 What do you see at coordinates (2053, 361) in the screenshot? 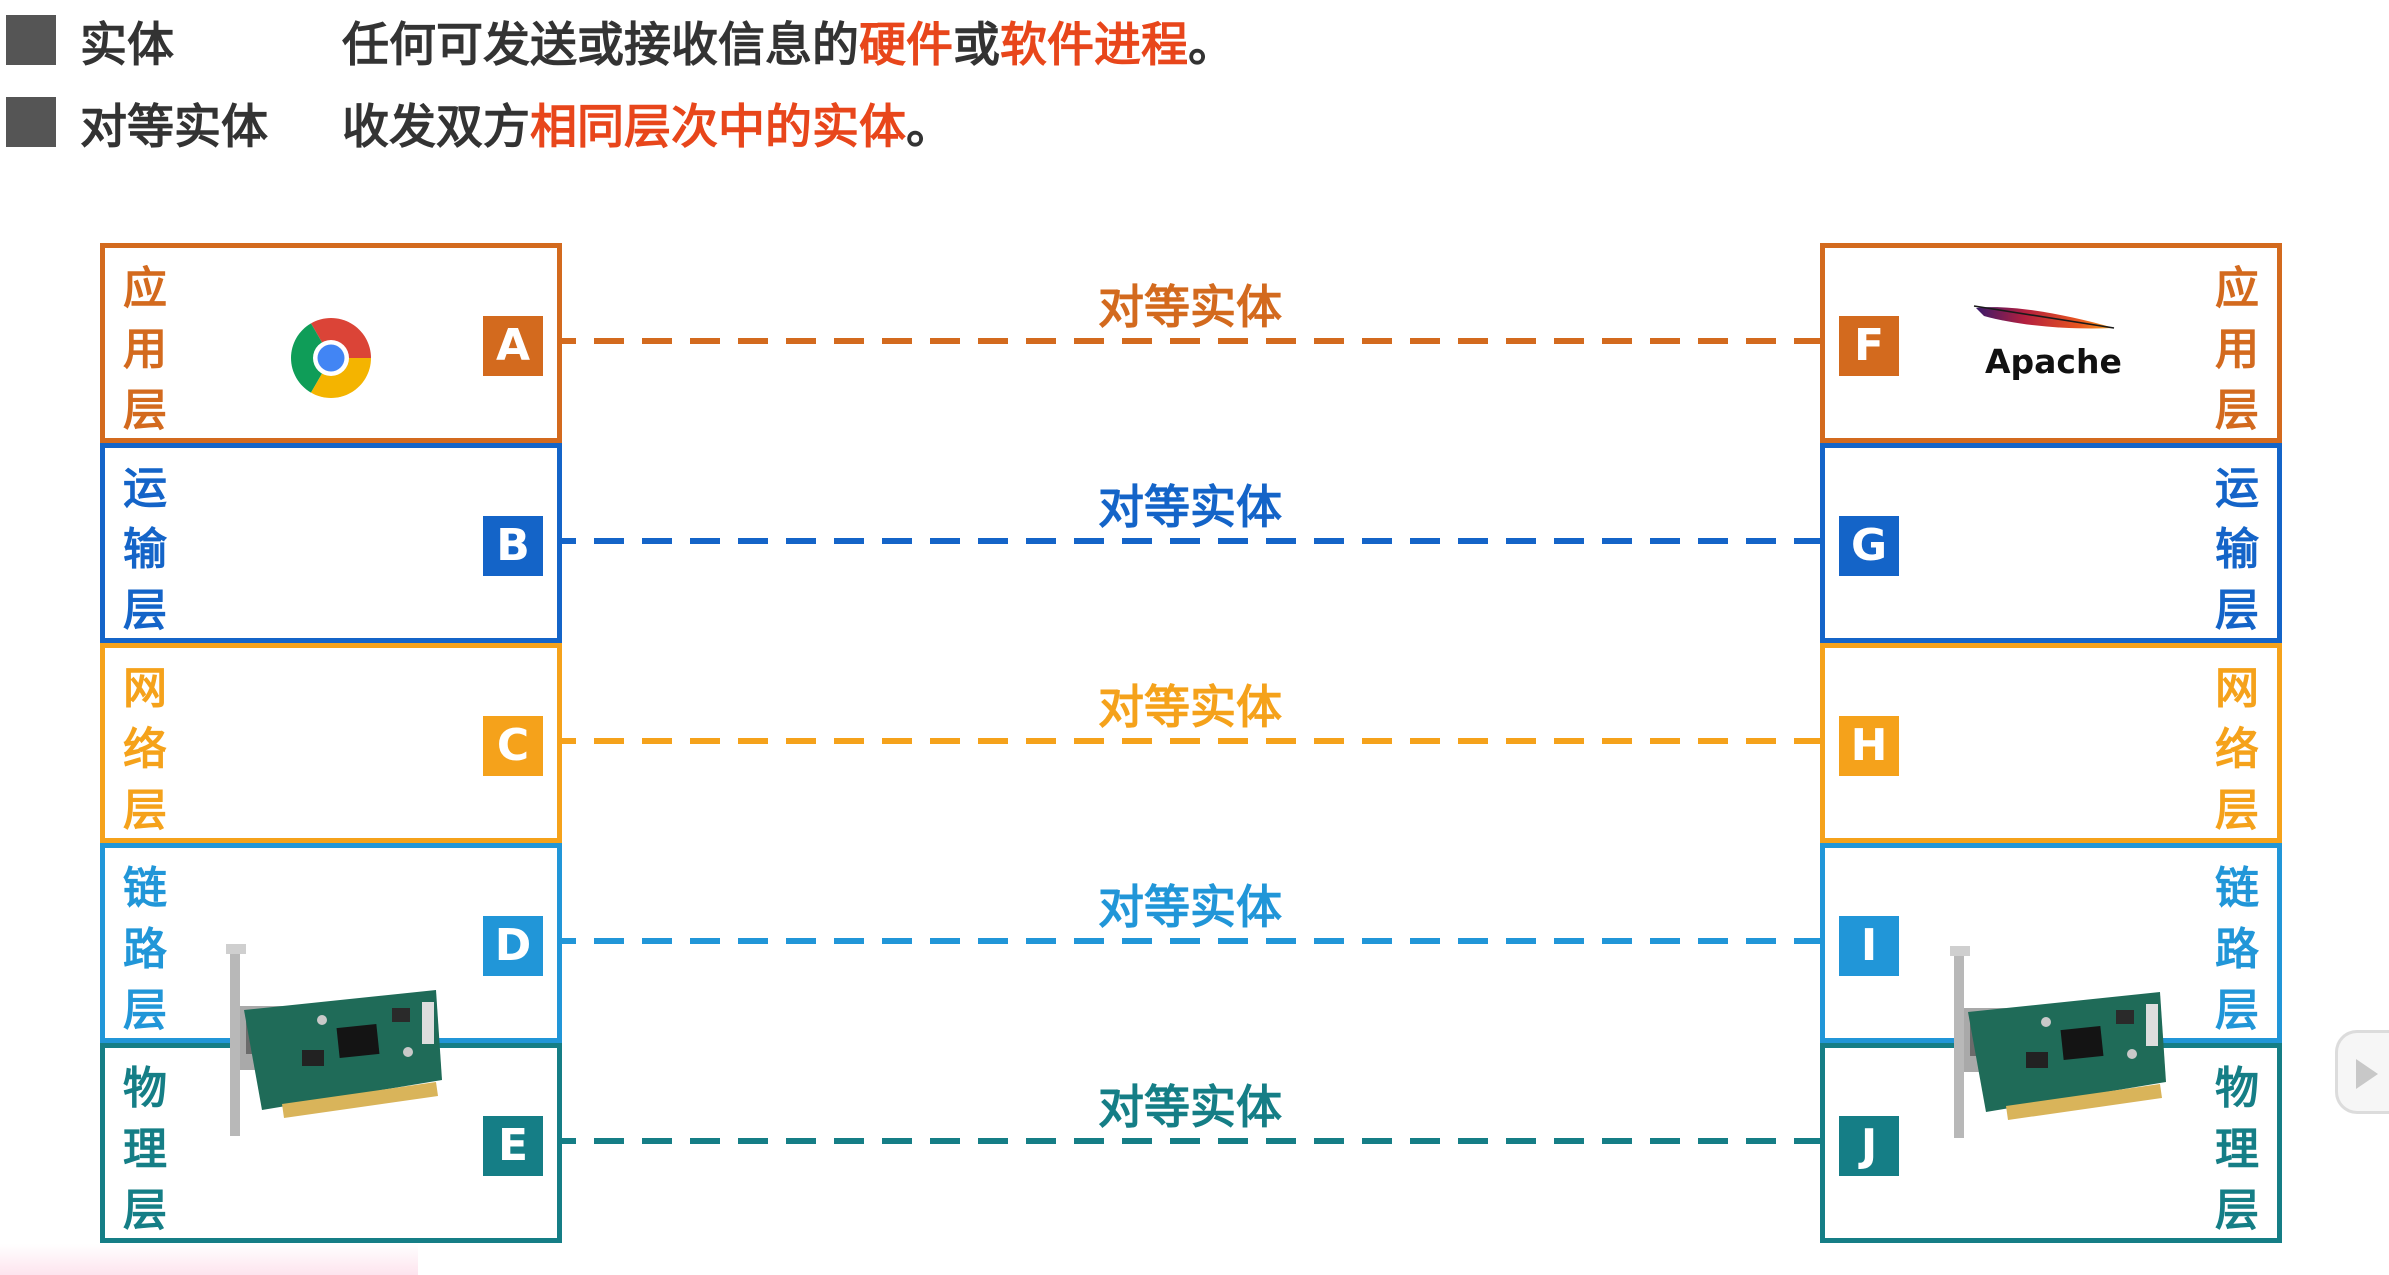
I see `apache-logo-text: Apache` at bounding box center [2053, 361].